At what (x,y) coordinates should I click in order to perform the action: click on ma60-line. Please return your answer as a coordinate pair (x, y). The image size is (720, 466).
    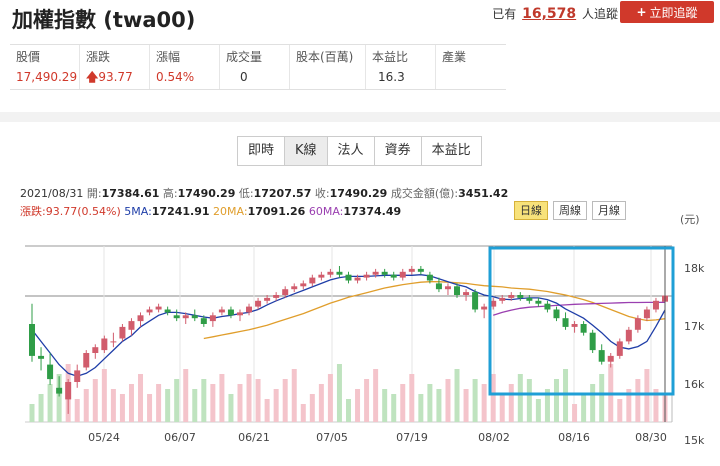
    Looking at the image, I should click on (579, 308).